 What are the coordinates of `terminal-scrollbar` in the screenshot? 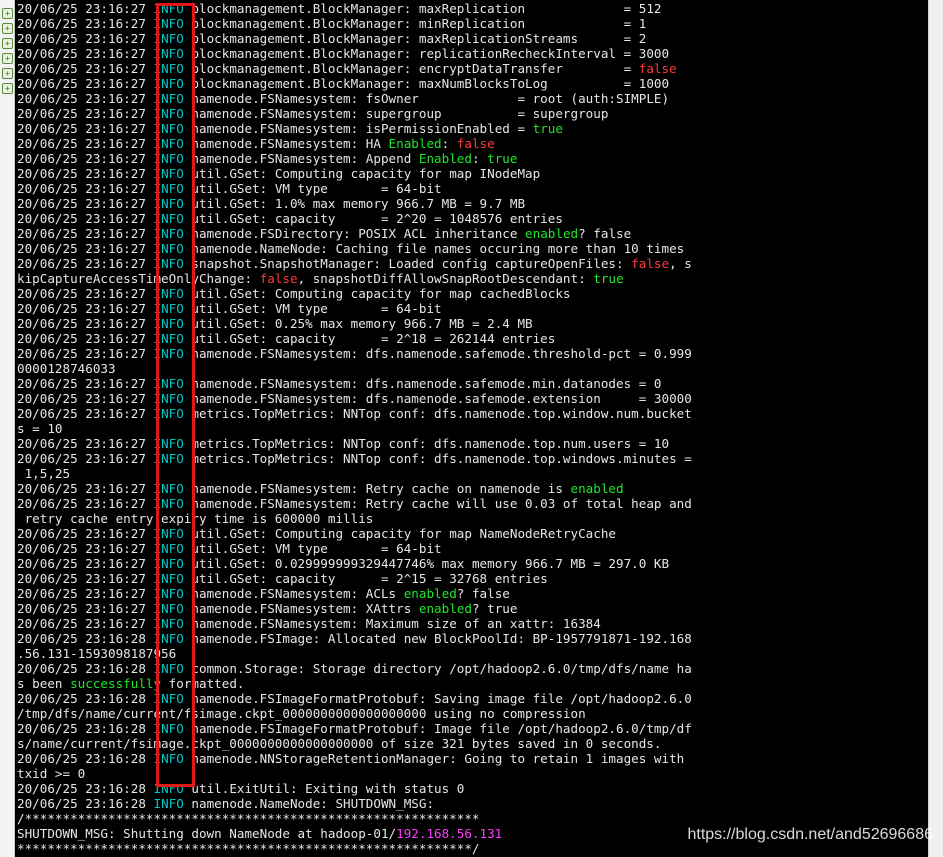 It's located at (935, 428).